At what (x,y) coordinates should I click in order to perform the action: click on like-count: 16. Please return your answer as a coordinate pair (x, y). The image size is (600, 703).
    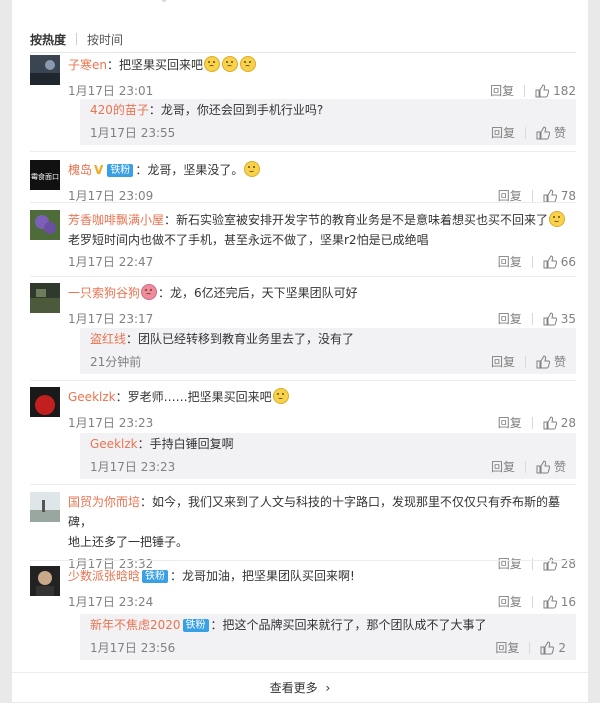
    Looking at the image, I should click on (568, 602).